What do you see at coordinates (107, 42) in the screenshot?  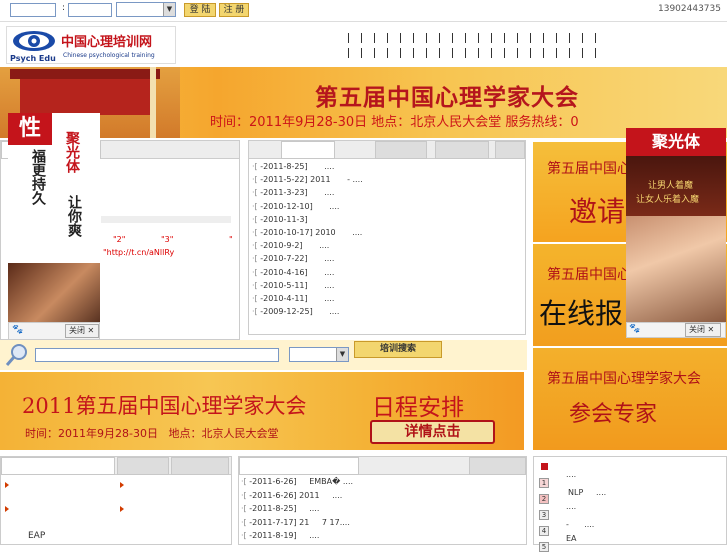 I see `logo-cn: 中国心理培训网` at bounding box center [107, 42].